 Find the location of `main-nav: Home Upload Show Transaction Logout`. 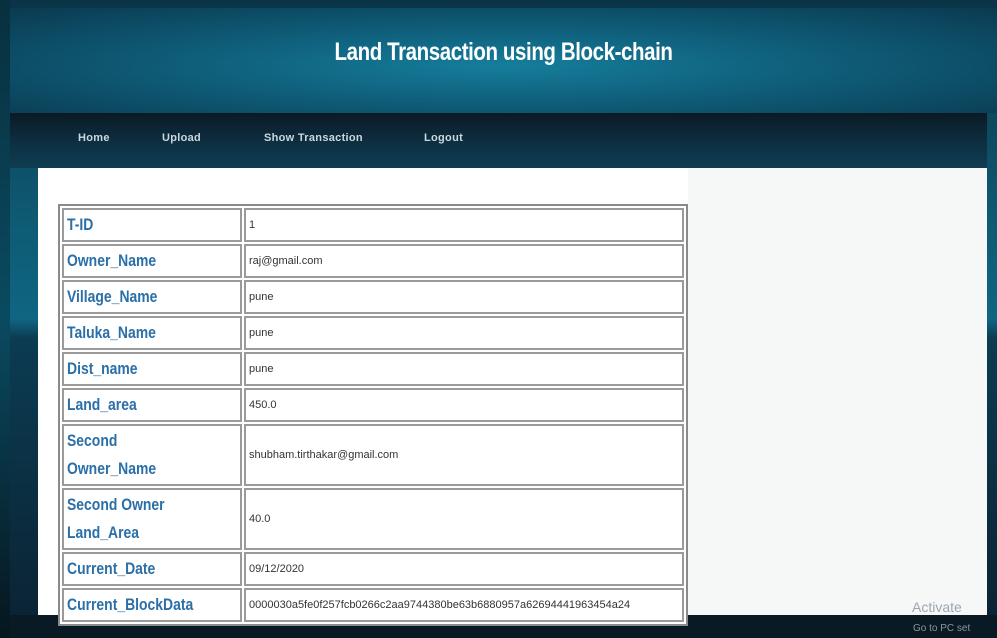

main-nav: Home Upload Show Transaction Logout is located at coordinates (498, 140).